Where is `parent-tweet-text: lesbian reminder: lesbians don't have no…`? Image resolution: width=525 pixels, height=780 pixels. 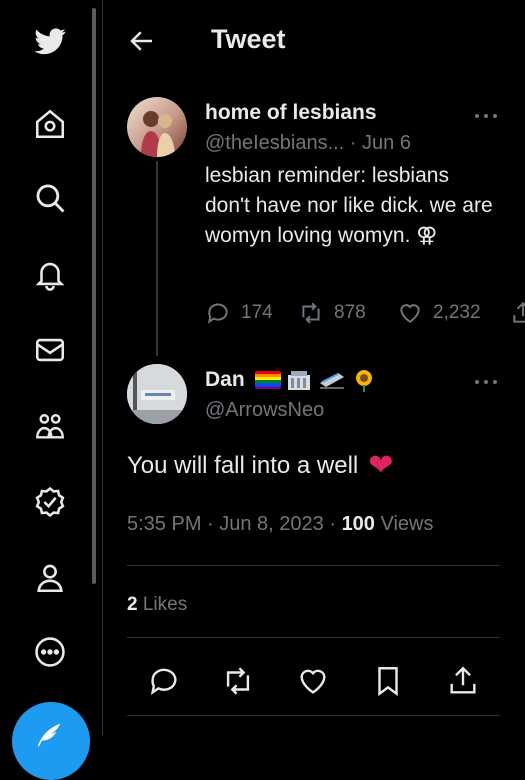
parent-tweet-text: lesbian reminder: lesbians don't have no… is located at coordinates (349, 205).